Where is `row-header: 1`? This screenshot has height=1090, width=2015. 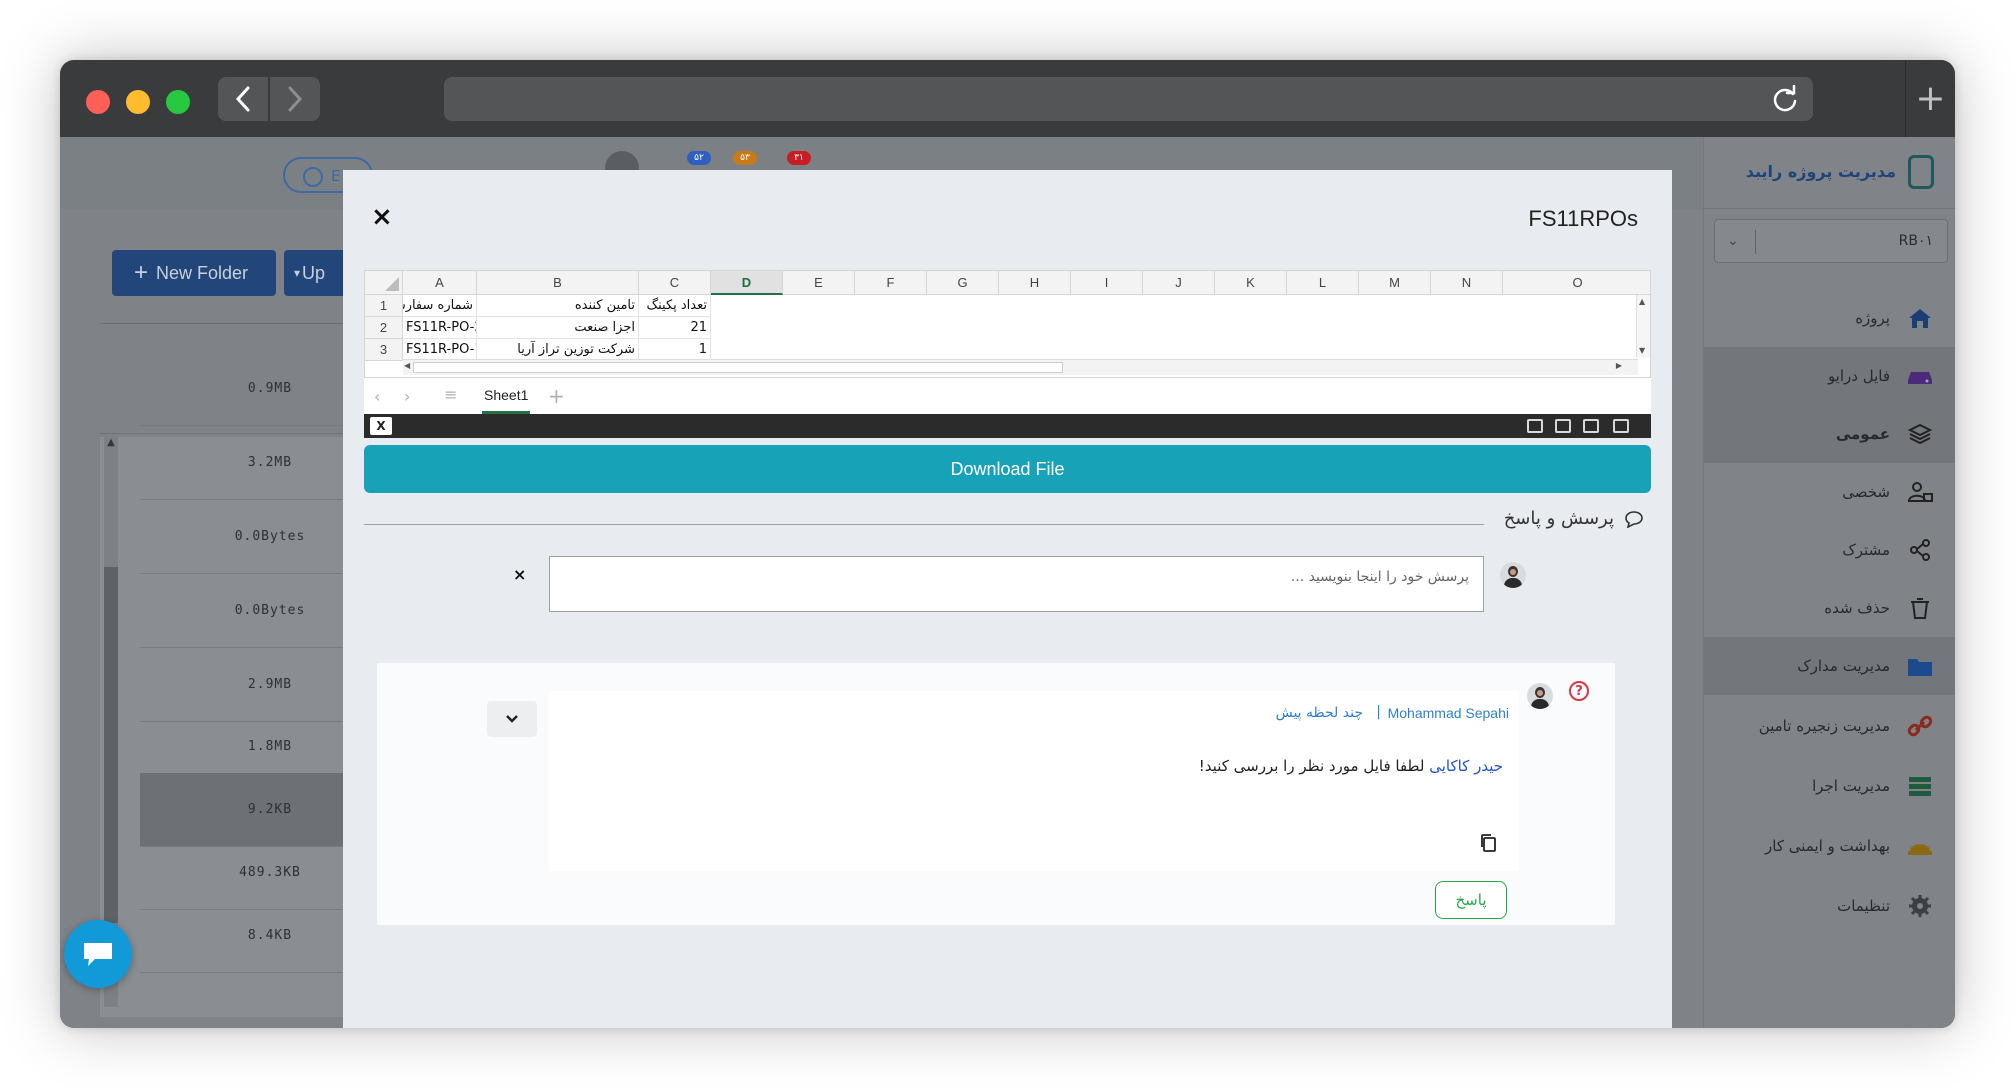 row-header: 1 is located at coordinates (384, 306).